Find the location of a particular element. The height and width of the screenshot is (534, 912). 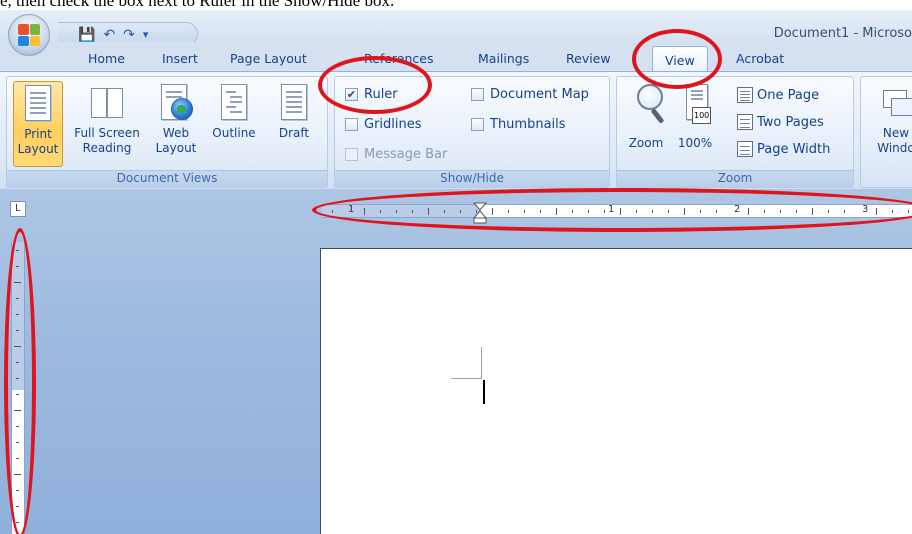

gridlines-checkbox is located at coordinates (351, 124).